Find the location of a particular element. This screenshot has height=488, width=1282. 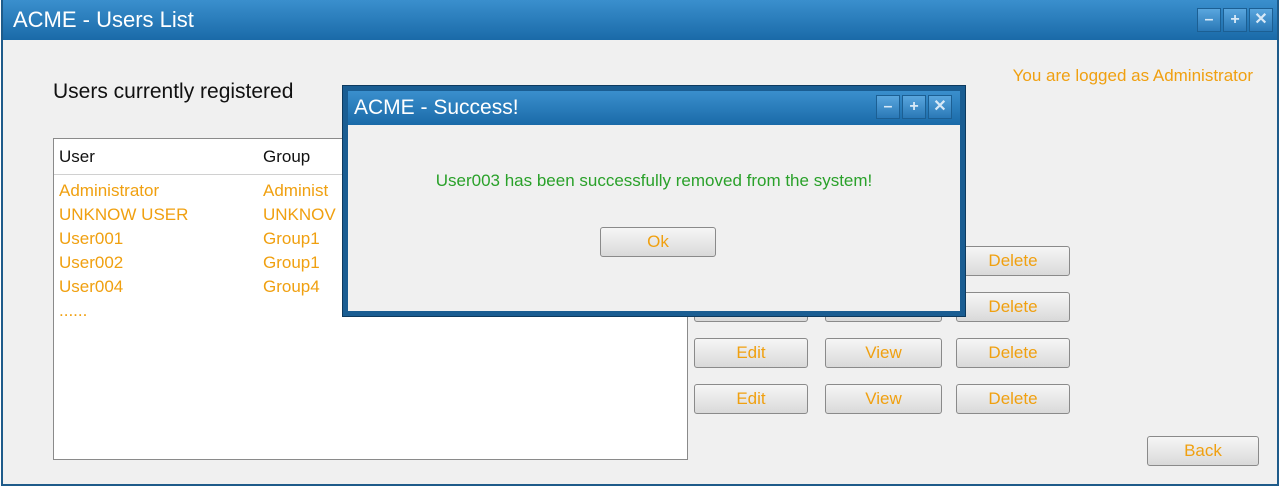

delete-button-row3: Delete is located at coordinates (1013, 353).